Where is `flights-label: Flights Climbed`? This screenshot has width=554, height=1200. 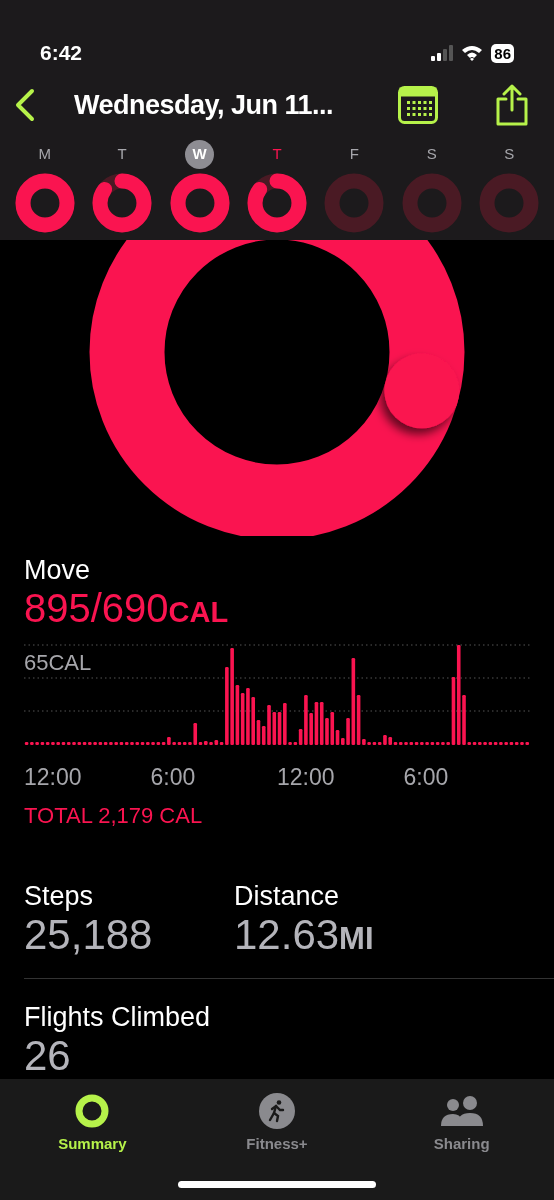 flights-label: Flights Climbed is located at coordinates (118, 1016).